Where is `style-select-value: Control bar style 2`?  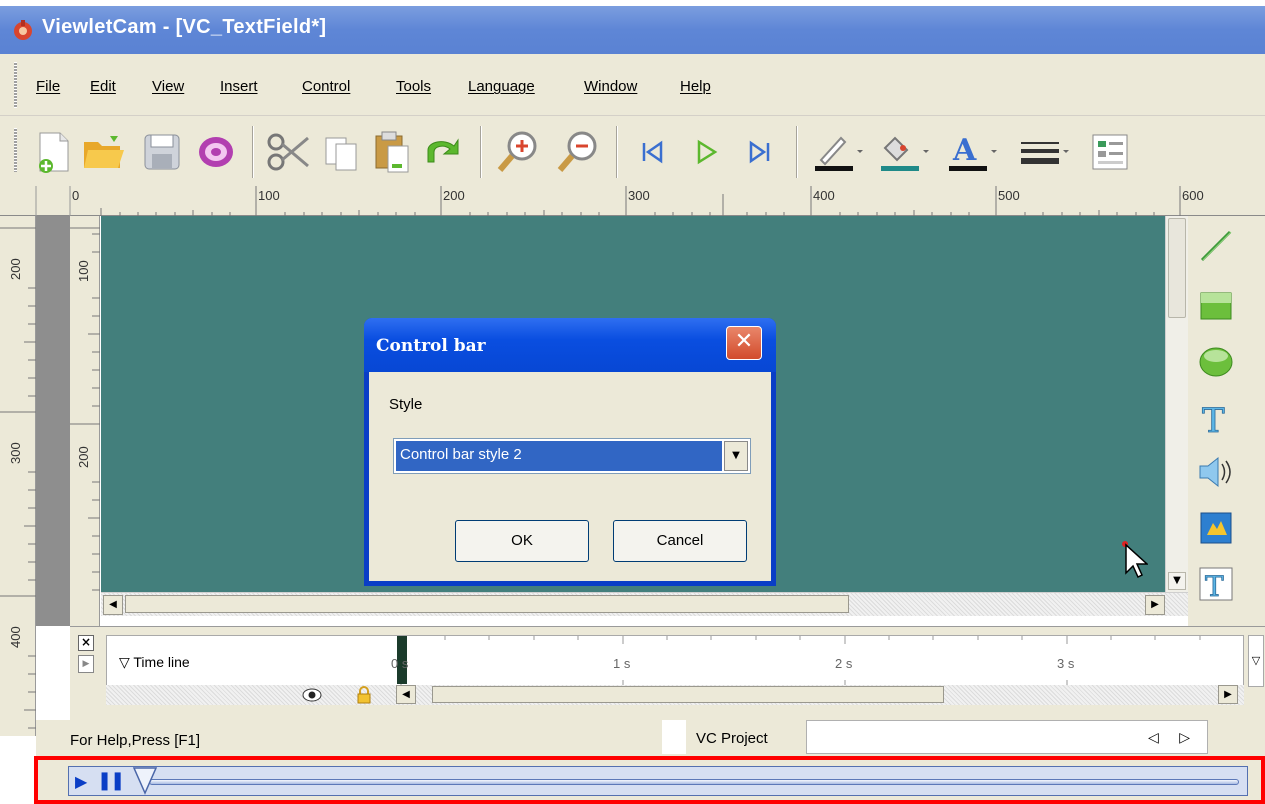 style-select-value: Control bar style 2 is located at coordinates (559, 456).